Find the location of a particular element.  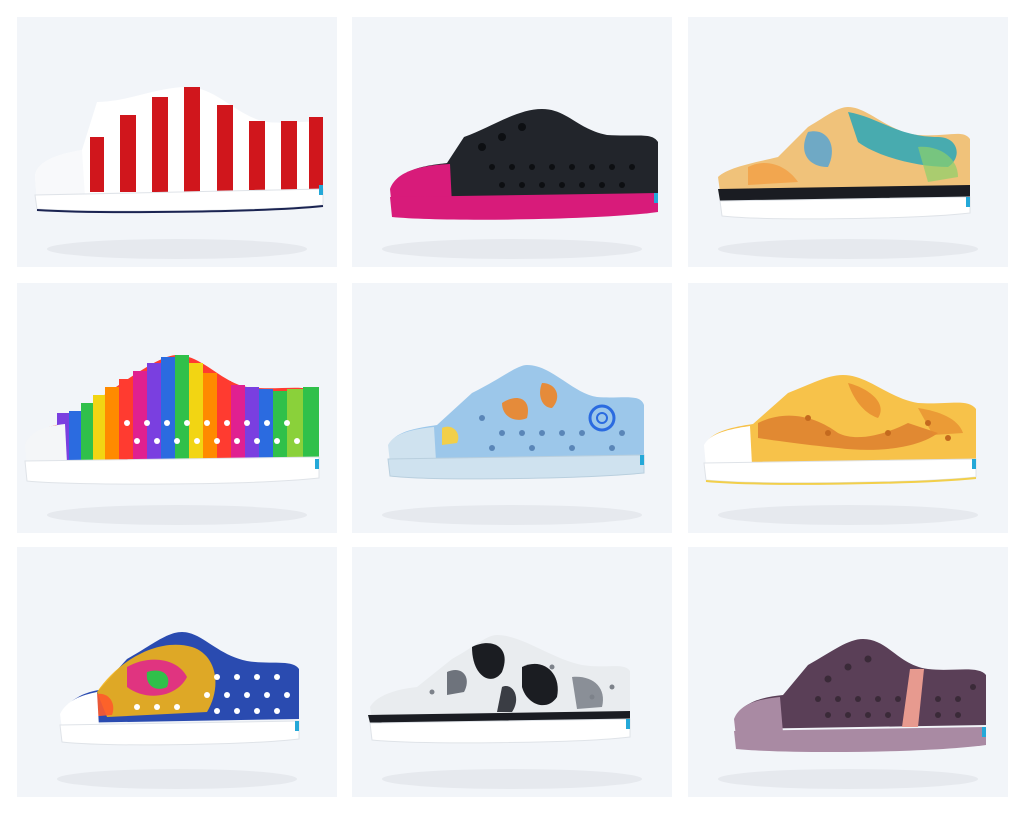

shoe-tie-dye-blue is located at coordinates (178, 710).